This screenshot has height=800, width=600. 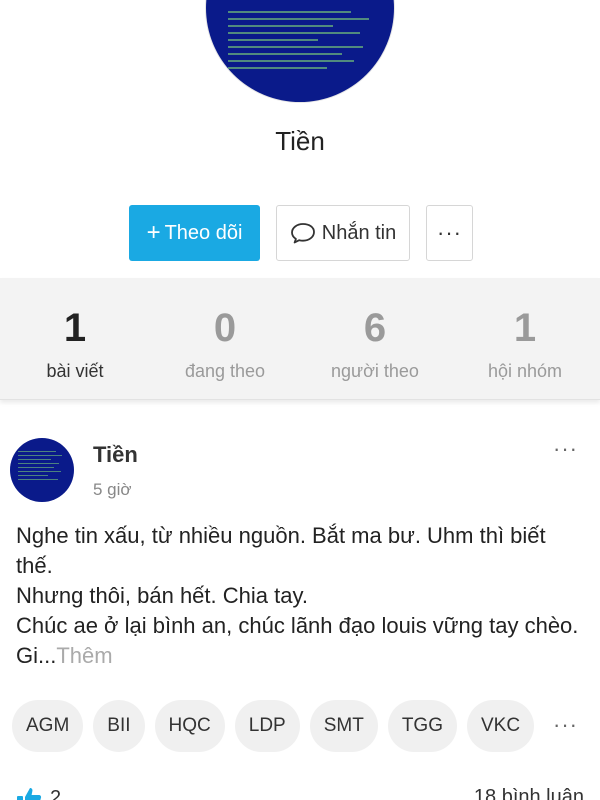 I want to click on tags-more-button: ···, so click(x=565, y=725).